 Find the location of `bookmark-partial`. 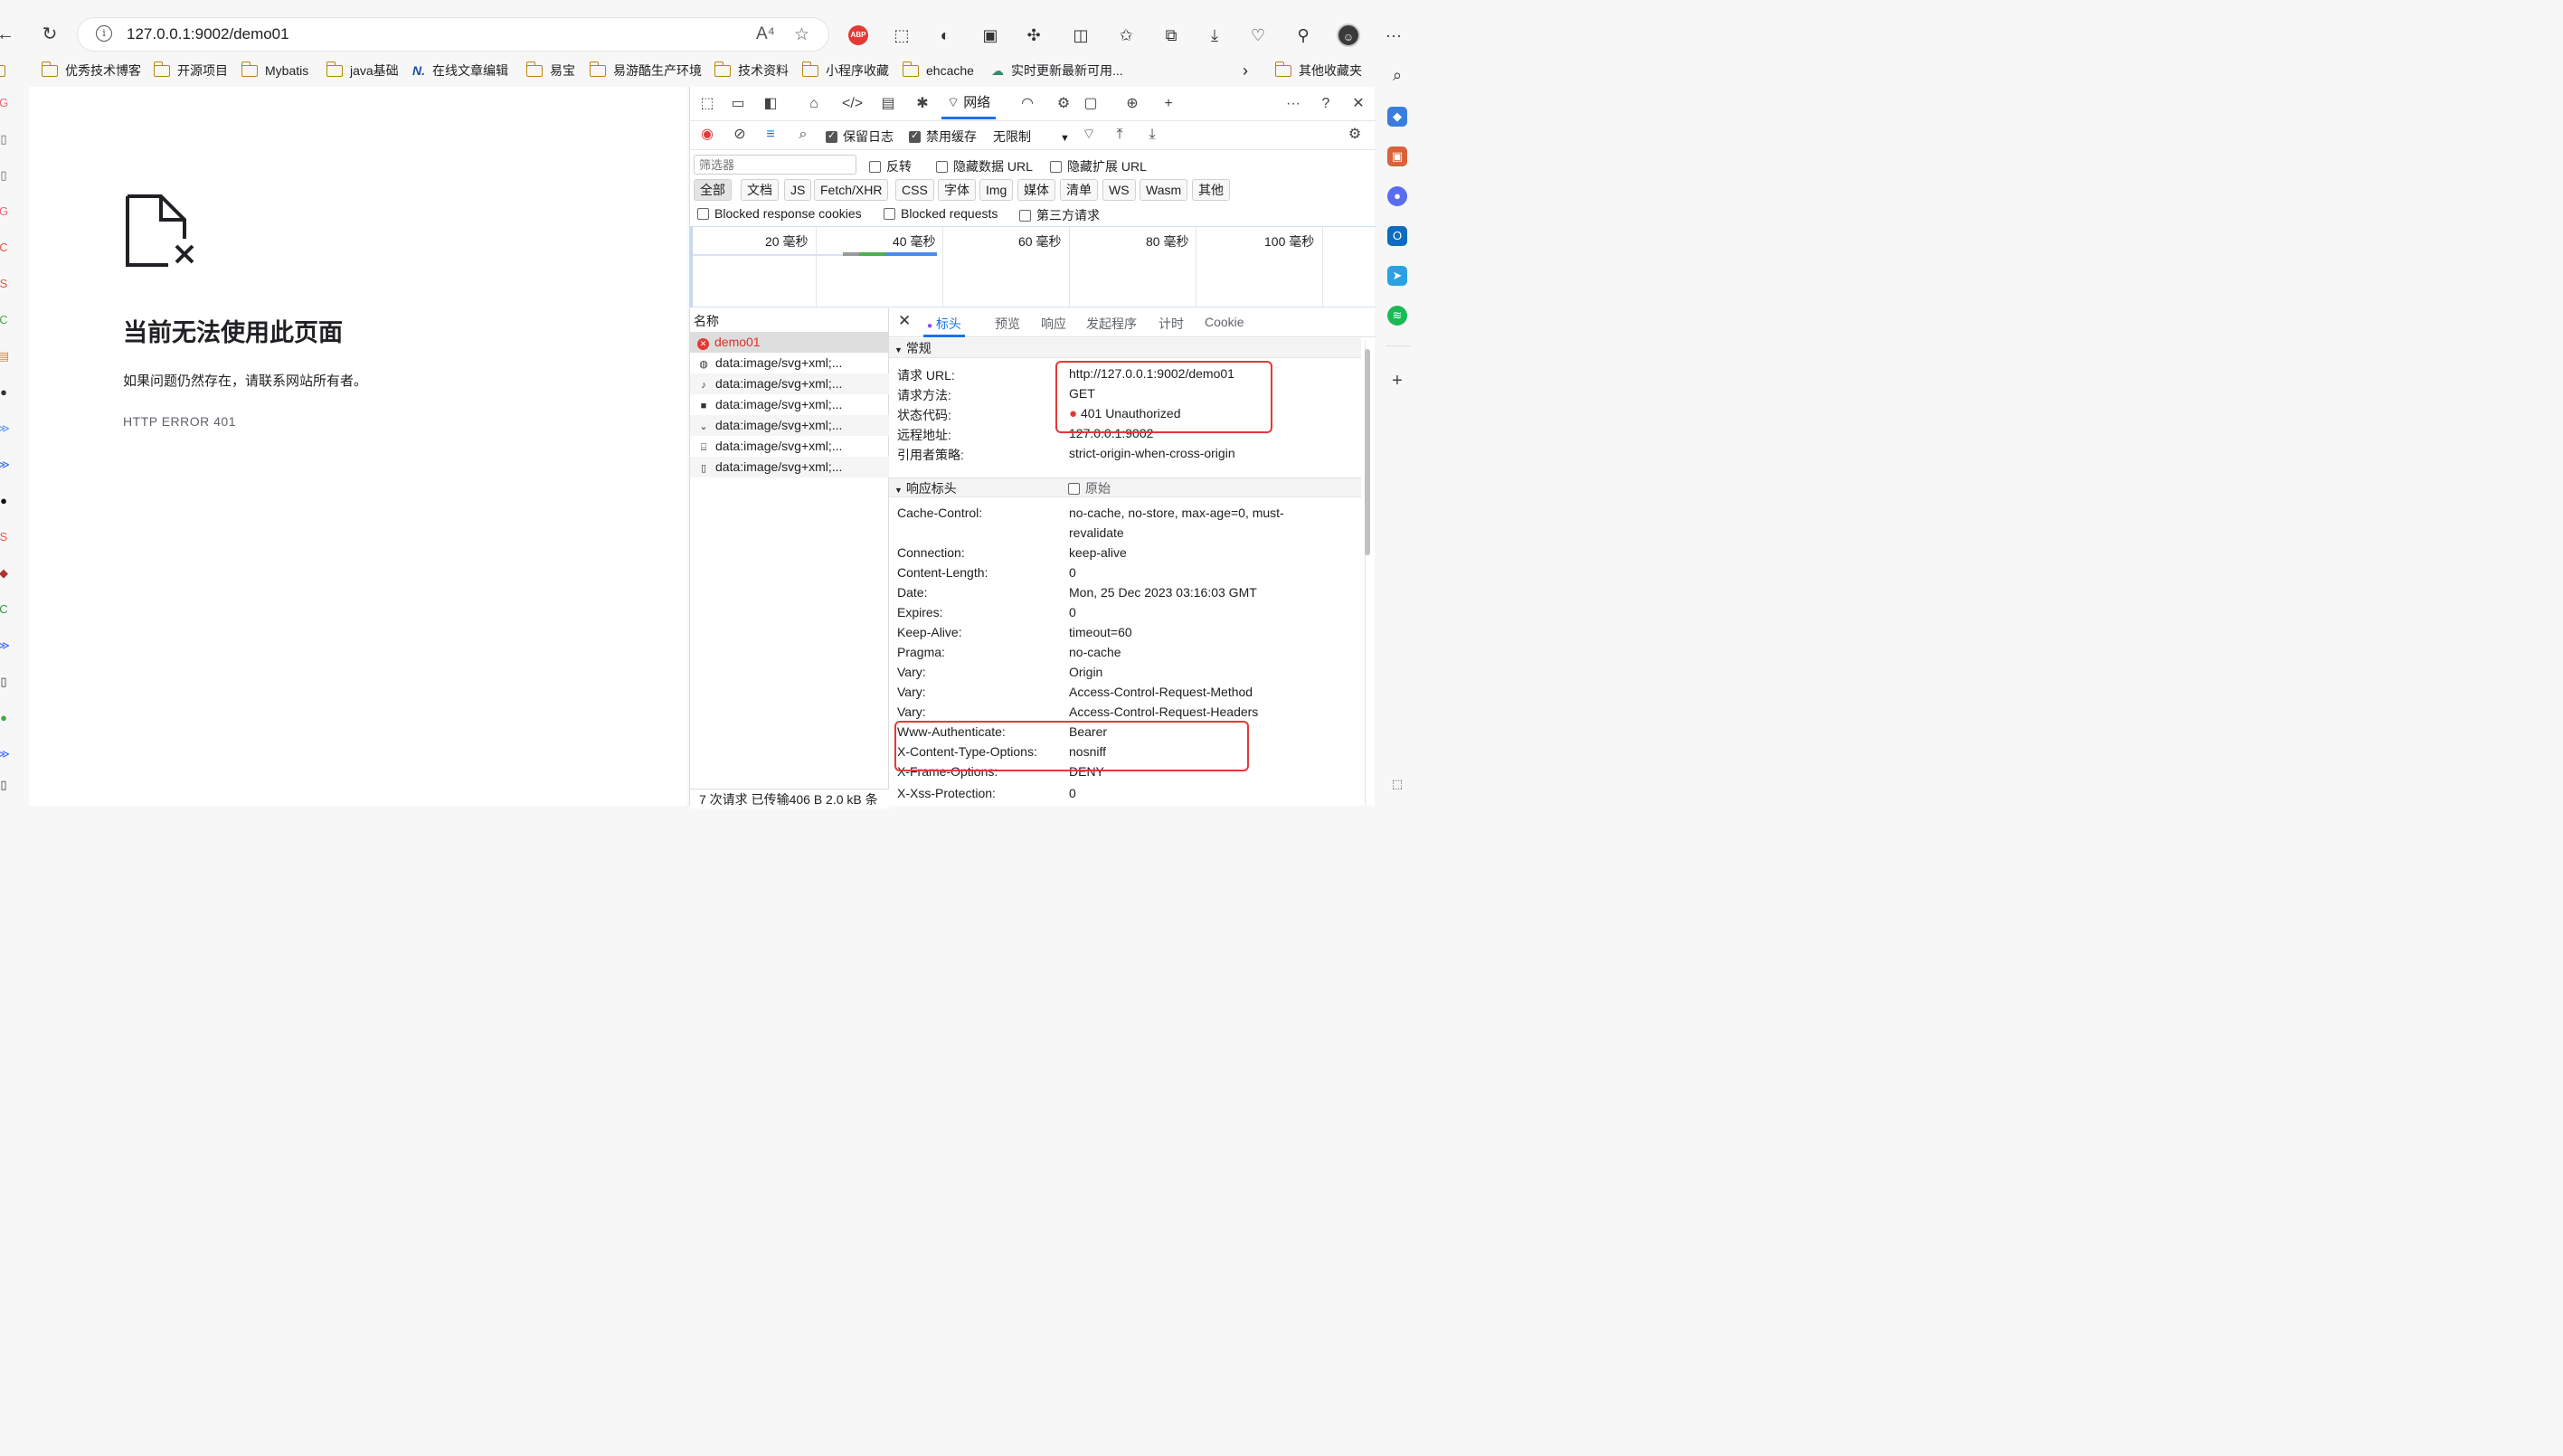

bookmark-partial is located at coordinates (6, 70).